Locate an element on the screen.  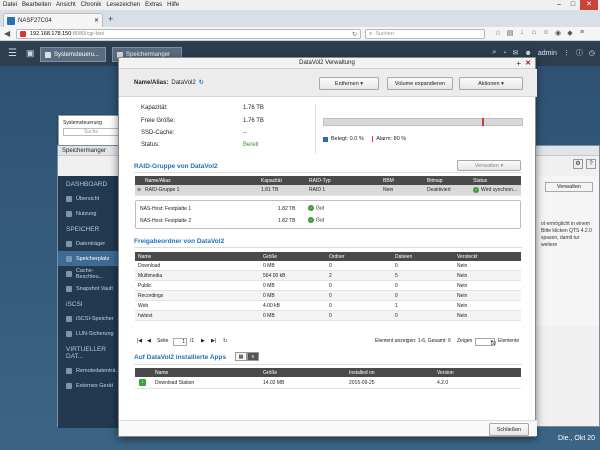
usage-legend: Belegt: 0.0 % Alarm: 80 % is located at coordinates (364, 139).